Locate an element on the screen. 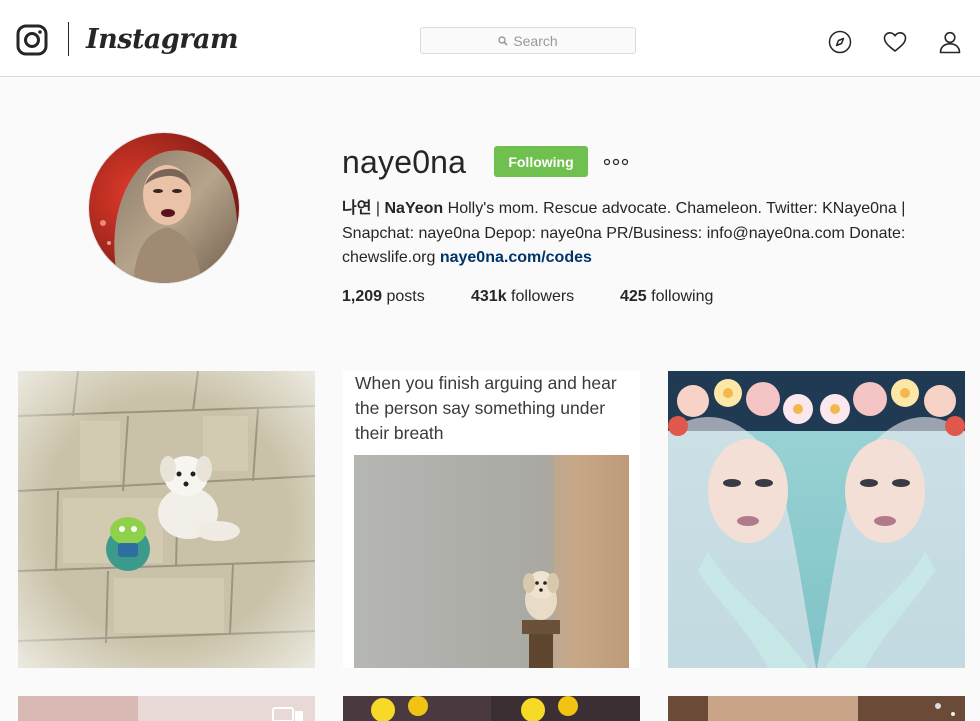  following-count: 425 is located at coordinates (633, 296).